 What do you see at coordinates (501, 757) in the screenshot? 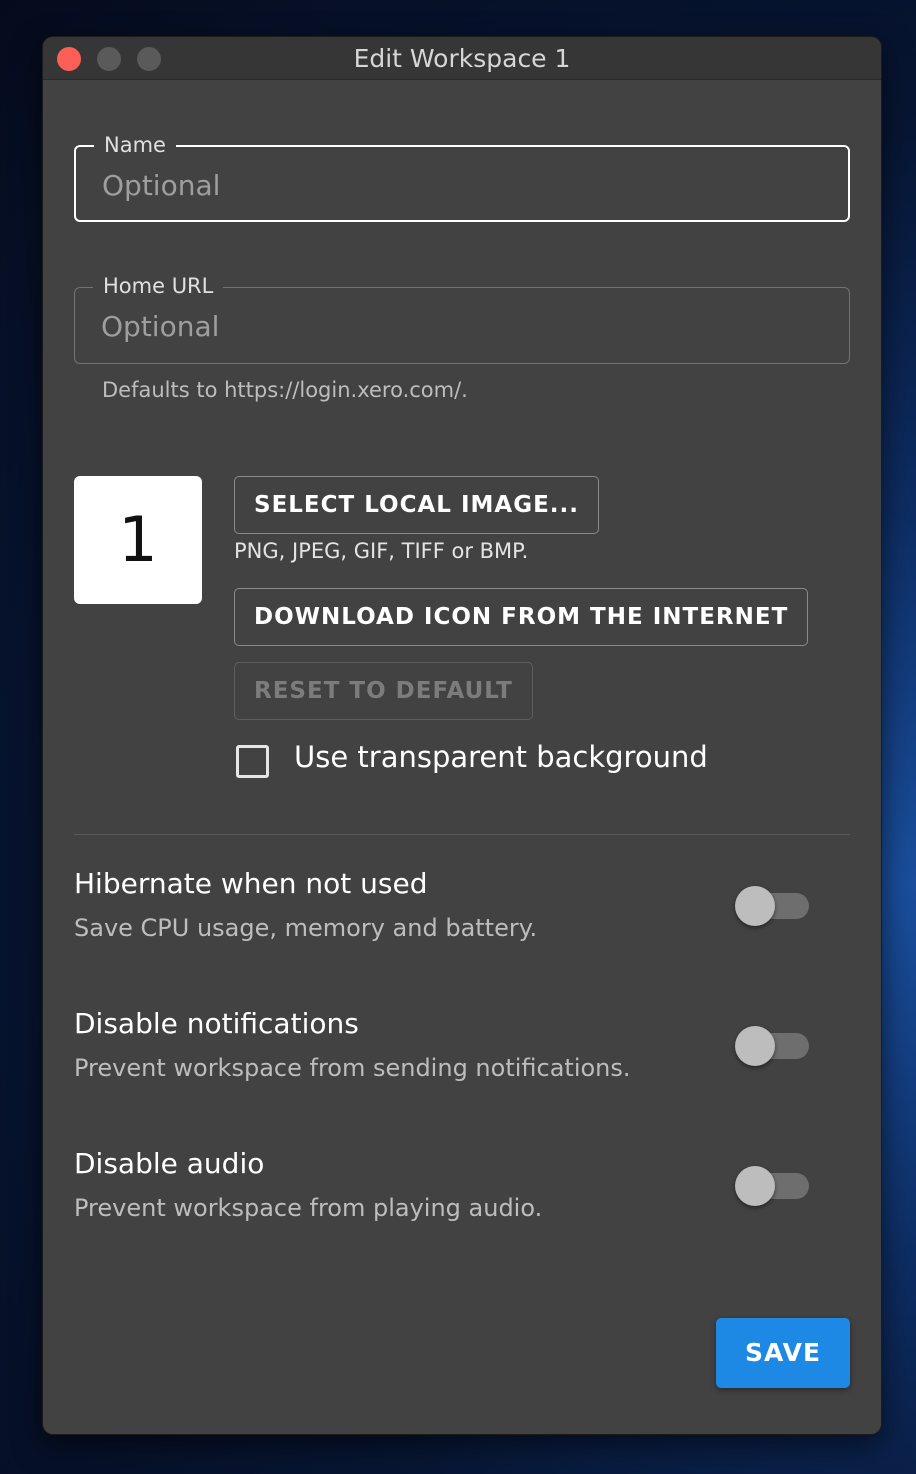
I see `transparent-background-label: Use transparent background` at bounding box center [501, 757].